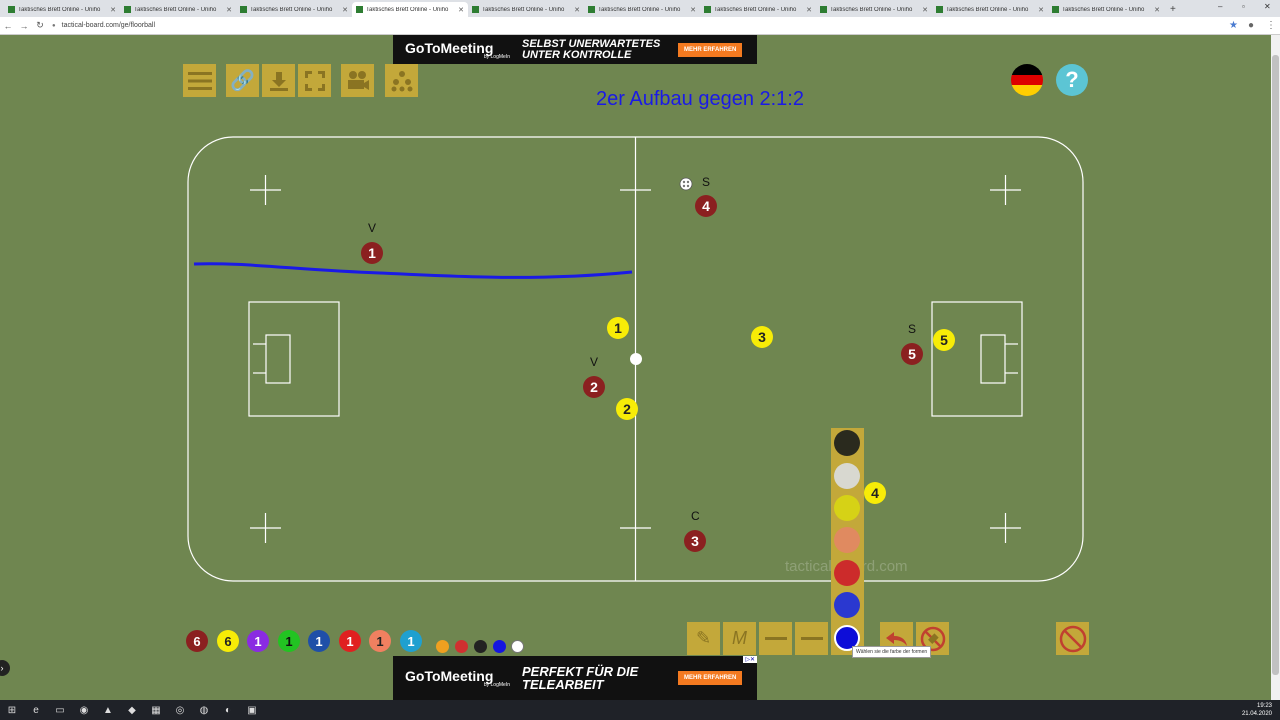 The image size is (1280, 720). Describe the element at coordinates (912, 354) in the screenshot. I see `red-player-token: 5` at that location.